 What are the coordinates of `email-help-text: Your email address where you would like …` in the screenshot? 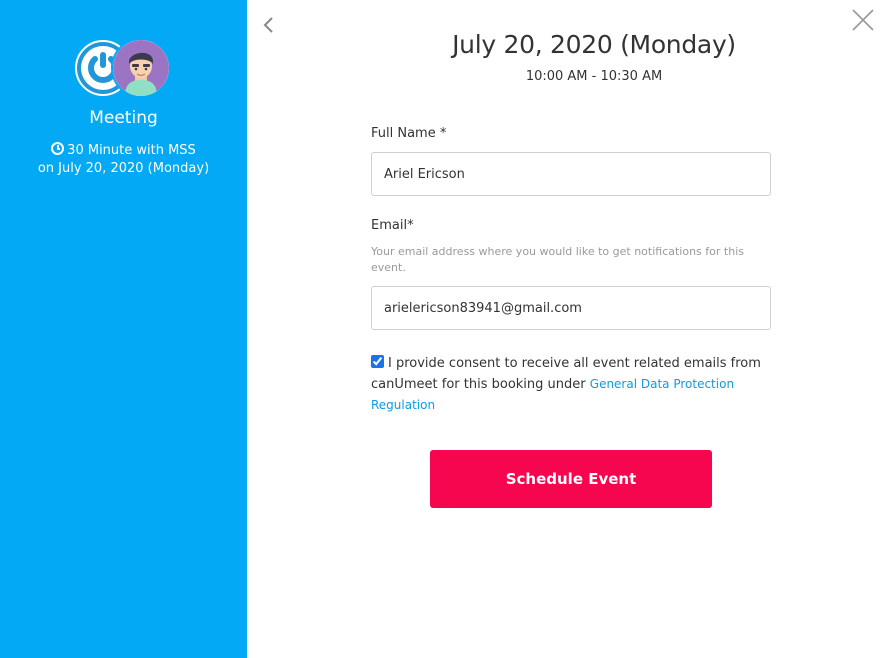 It's located at (557, 259).